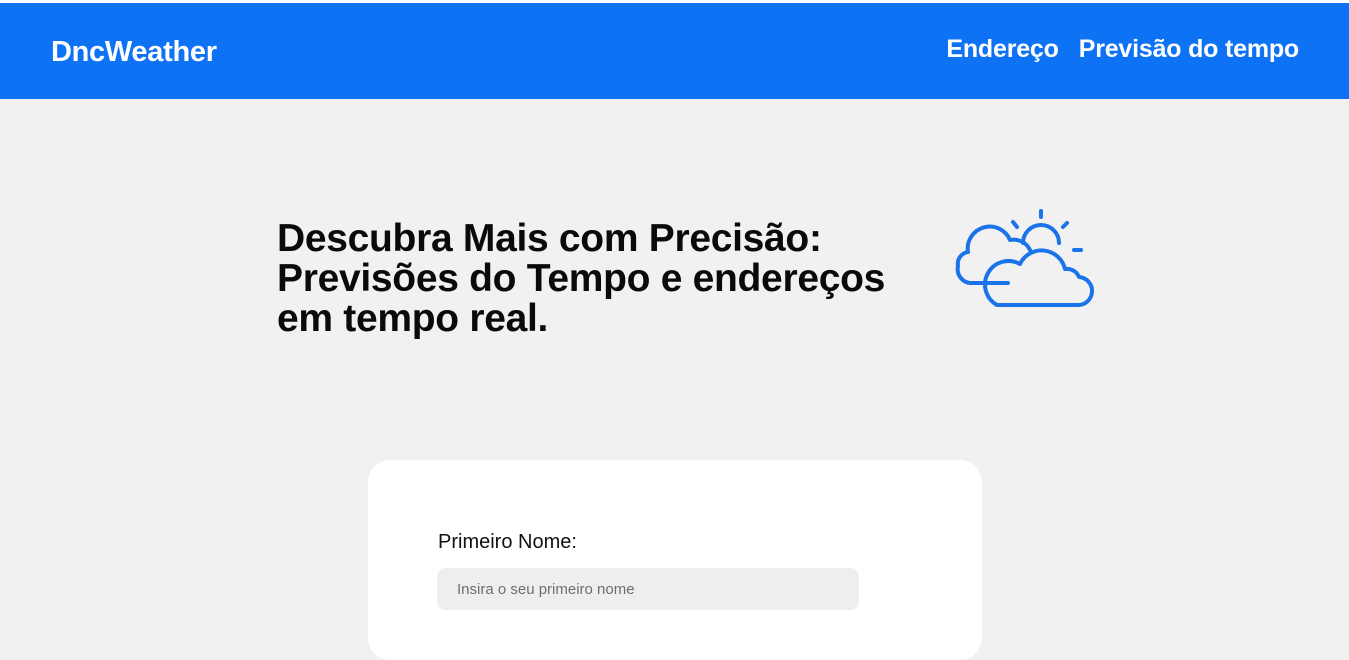 This screenshot has height=660, width=1349. What do you see at coordinates (581, 278) in the screenshot?
I see `hero-title-line: Previsões do Tempo e endereços` at bounding box center [581, 278].